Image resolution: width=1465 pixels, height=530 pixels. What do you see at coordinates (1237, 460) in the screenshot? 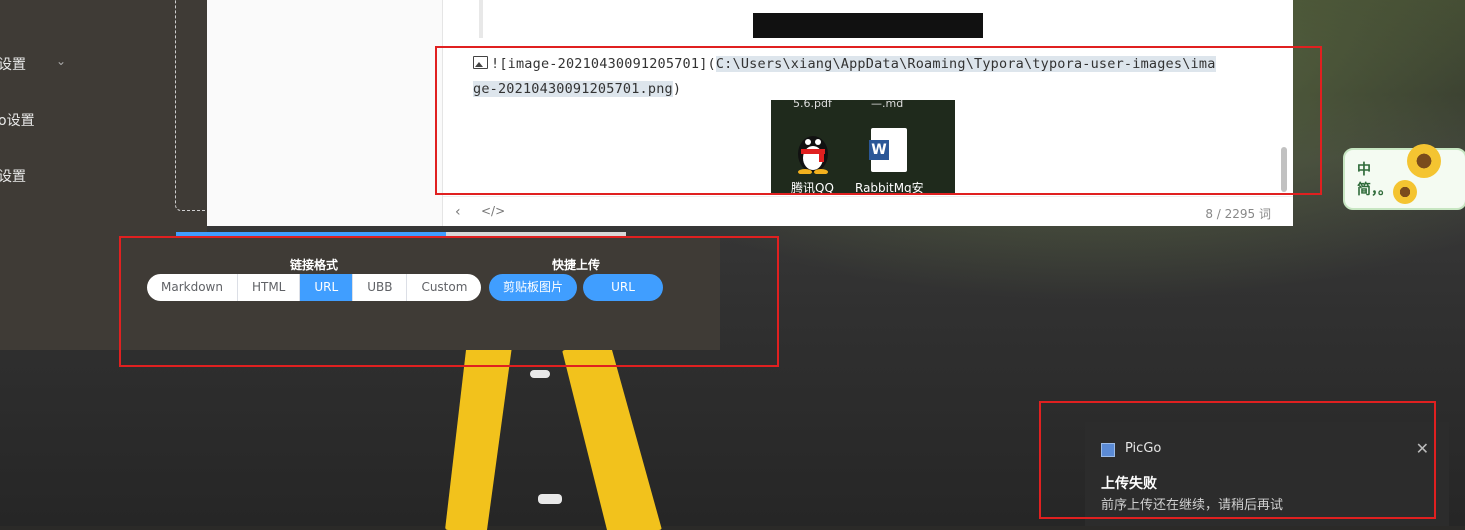
I see `annotation-box-notification` at bounding box center [1237, 460].